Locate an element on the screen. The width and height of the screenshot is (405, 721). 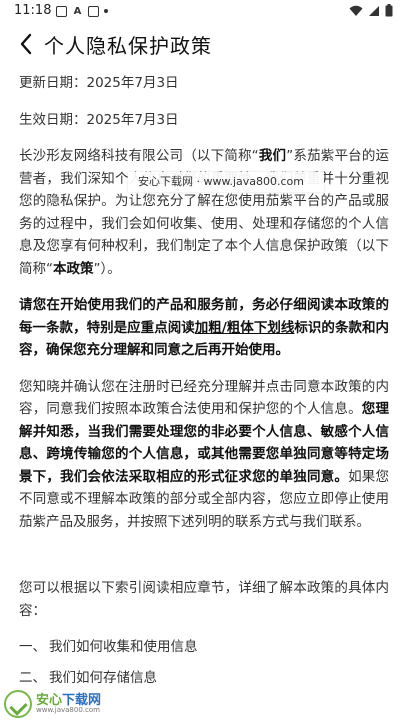
logo-watermark: 安心下载网 www.java800.com is located at coordinates (63, 703).